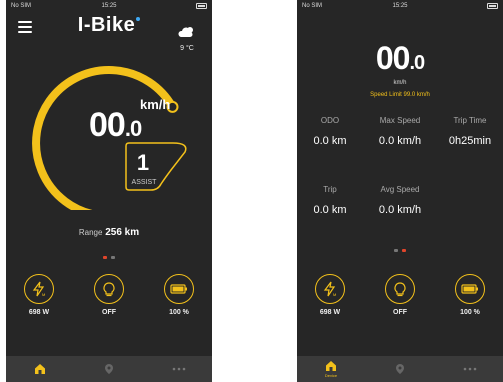 The height and width of the screenshot is (382, 503). Describe the element at coordinates (400, 95) in the screenshot. I see `speed-limit-label: Speed Limit 99.0 km/h` at that location.